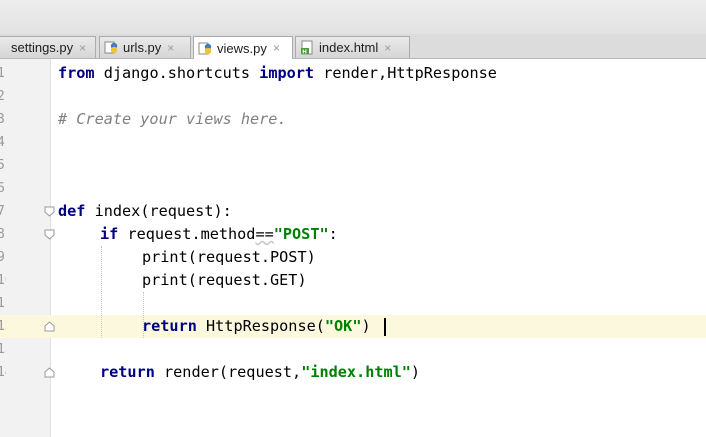  I want to click on text-caret, so click(385, 327).